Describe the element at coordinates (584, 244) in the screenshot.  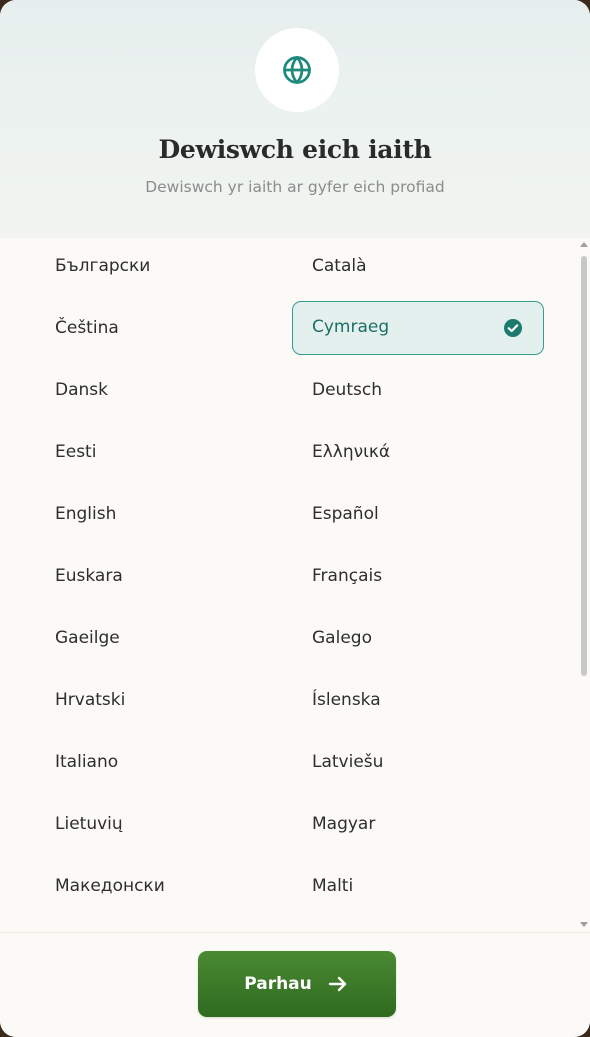
I see `scroll-up-arrow-icon` at that location.